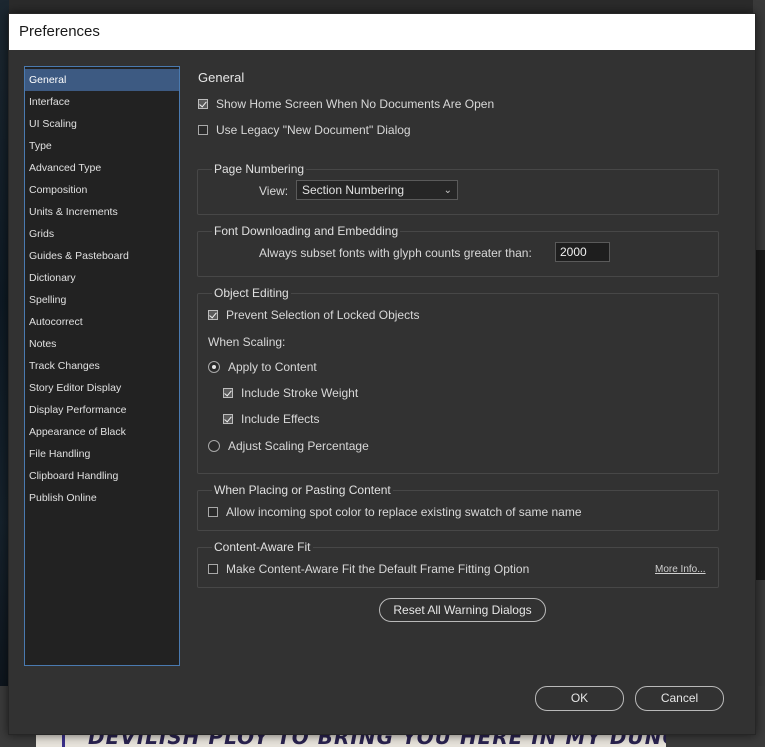  What do you see at coordinates (382, 32) in the screenshot?
I see `dialog-title: Preferences` at bounding box center [382, 32].